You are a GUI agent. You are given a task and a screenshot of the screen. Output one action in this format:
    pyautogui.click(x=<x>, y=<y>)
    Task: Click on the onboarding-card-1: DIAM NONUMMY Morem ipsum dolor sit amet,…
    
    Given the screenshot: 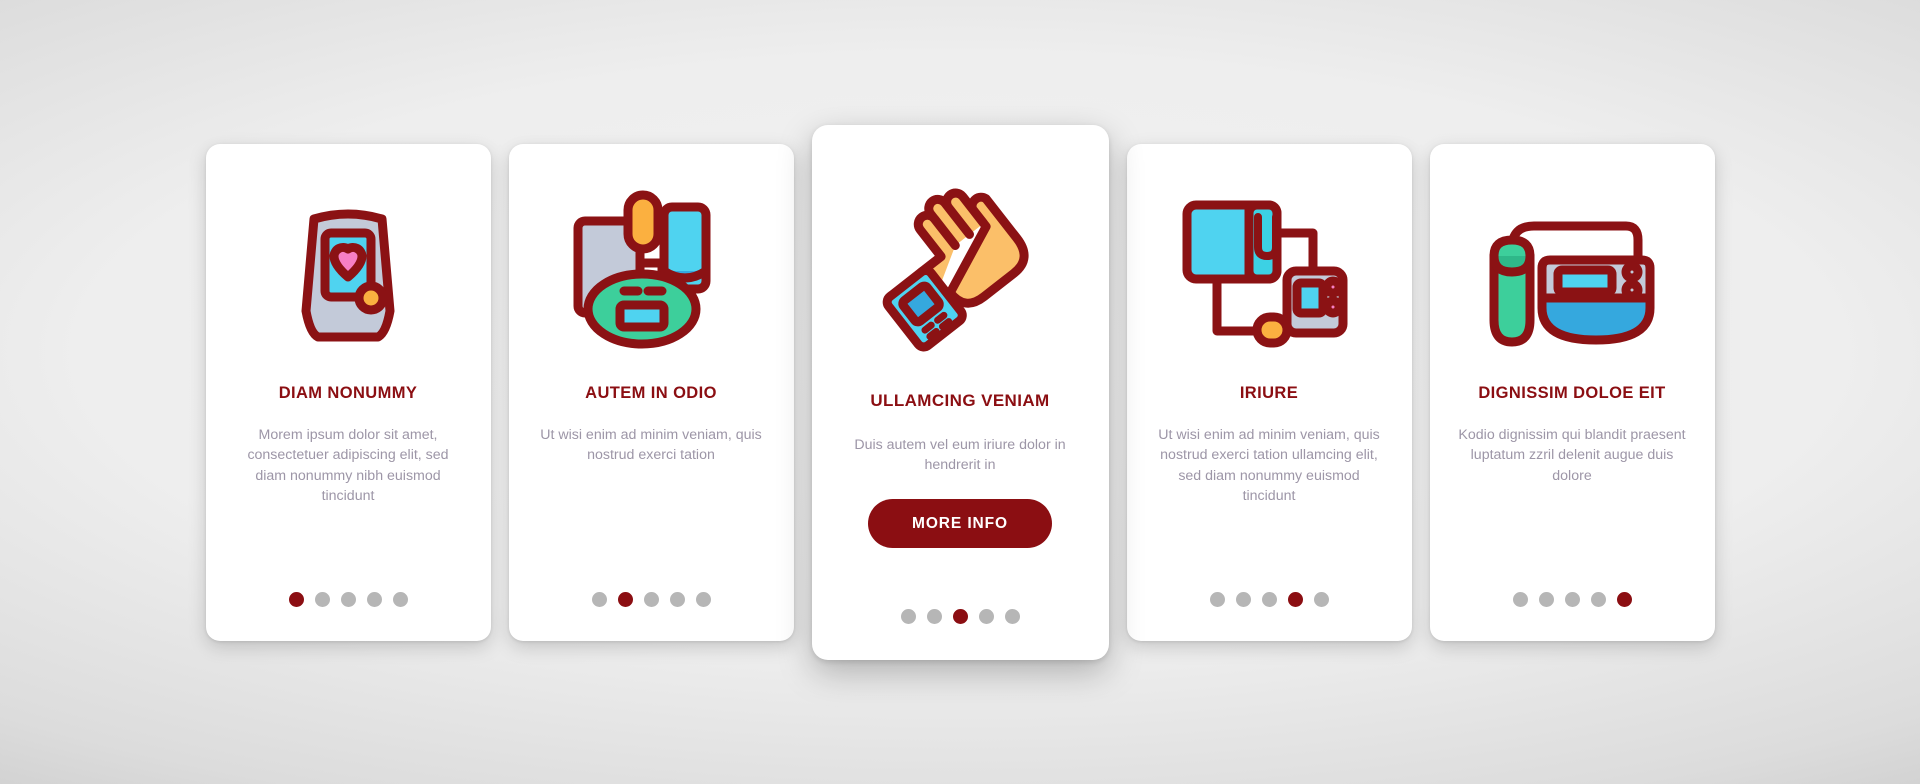 What is the action you would take?
    pyautogui.click(x=348, y=392)
    